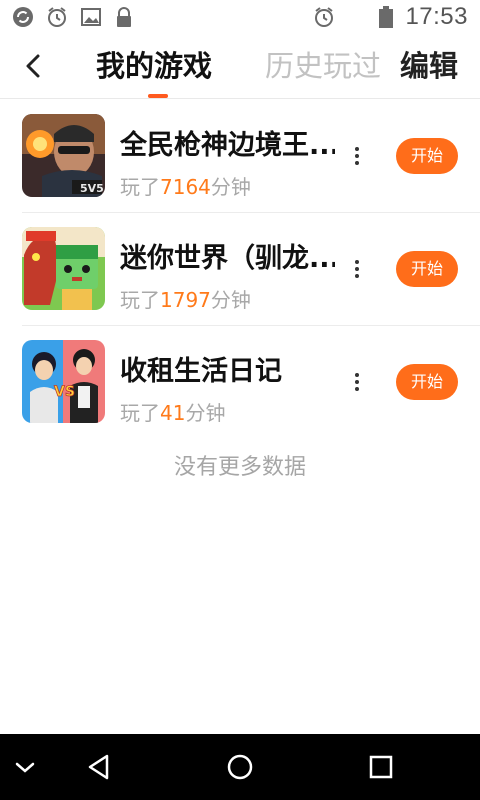 The width and height of the screenshot is (480, 800). What do you see at coordinates (436, 16) in the screenshot?
I see `status-time: 17:53` at bounding box center [436, 16].